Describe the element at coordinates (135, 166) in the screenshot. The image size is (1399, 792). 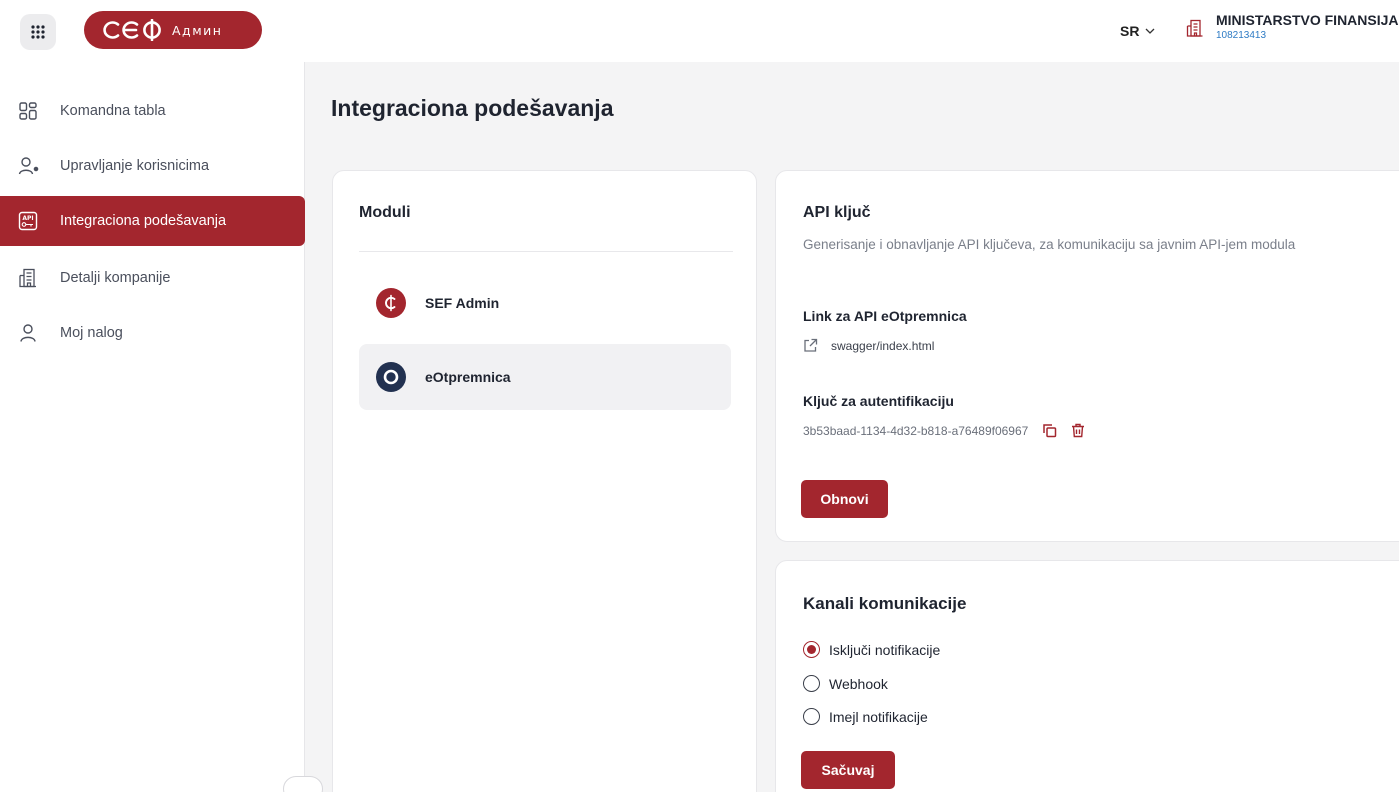
I see `sidebar-item-label: Upravljanje korisnicima` at that location.